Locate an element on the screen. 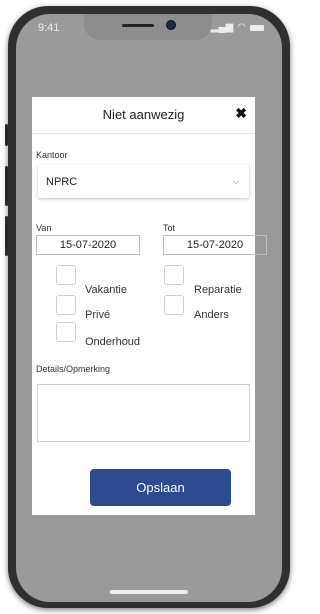 Image resolution: width=320 pixels, height=614 pixels. details-textarea is located at coordinates (143, 413).